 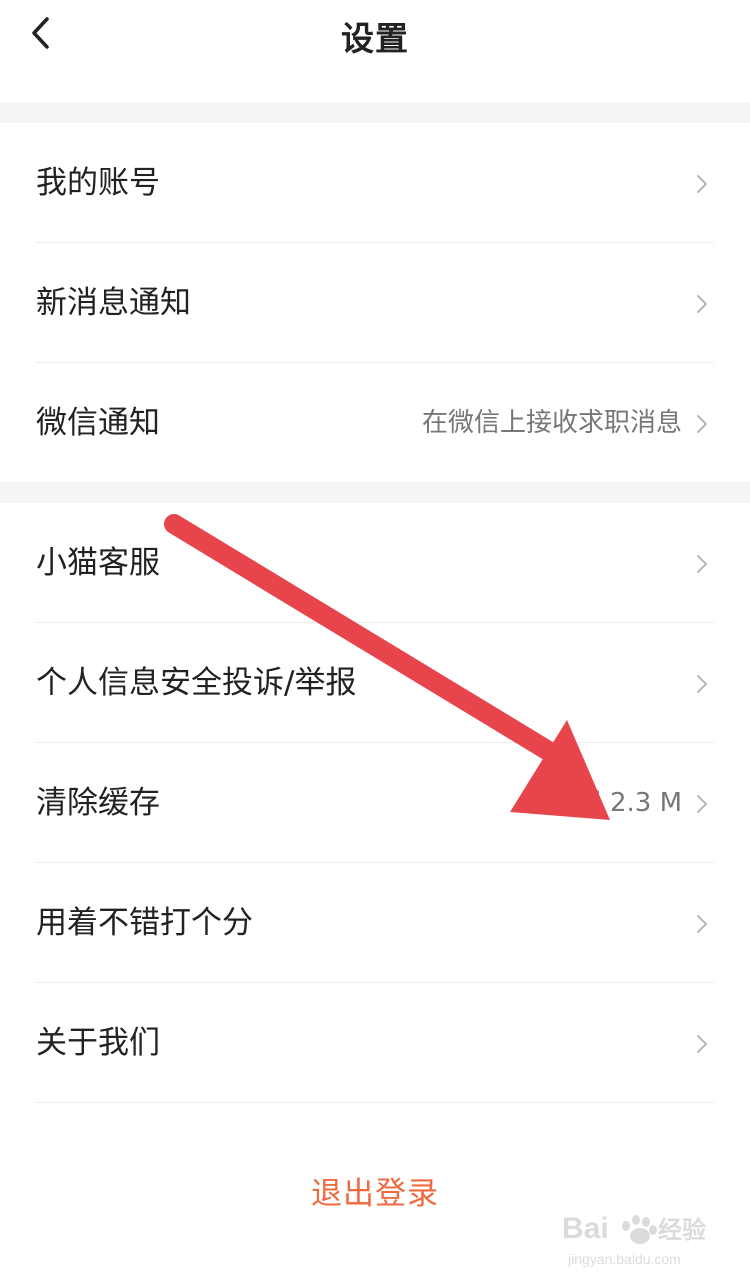 What do you see at coordinates (144, 923) in the screenshot?
I see `settings-row-label: 用着不错打个分` at bounding box center [144, 923].